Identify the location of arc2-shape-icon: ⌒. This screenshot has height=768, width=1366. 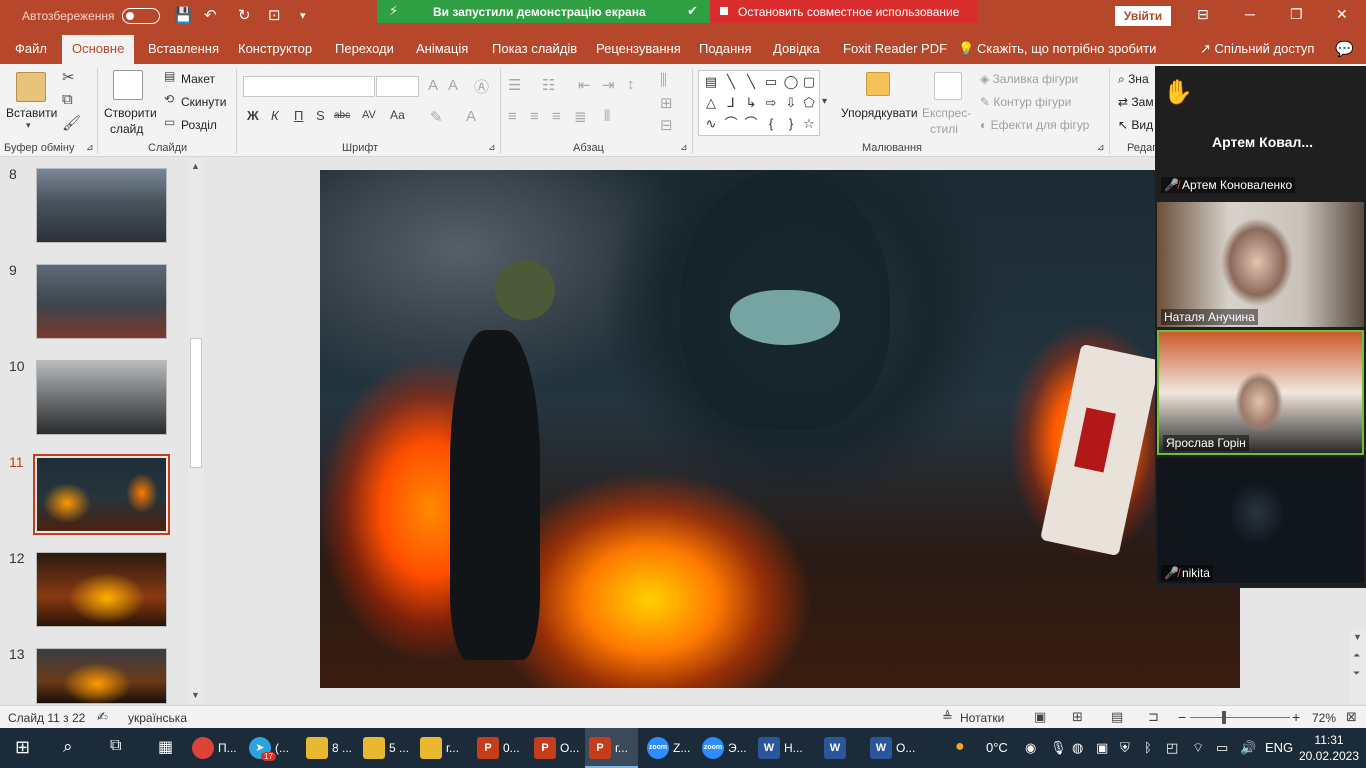
(751, 124).